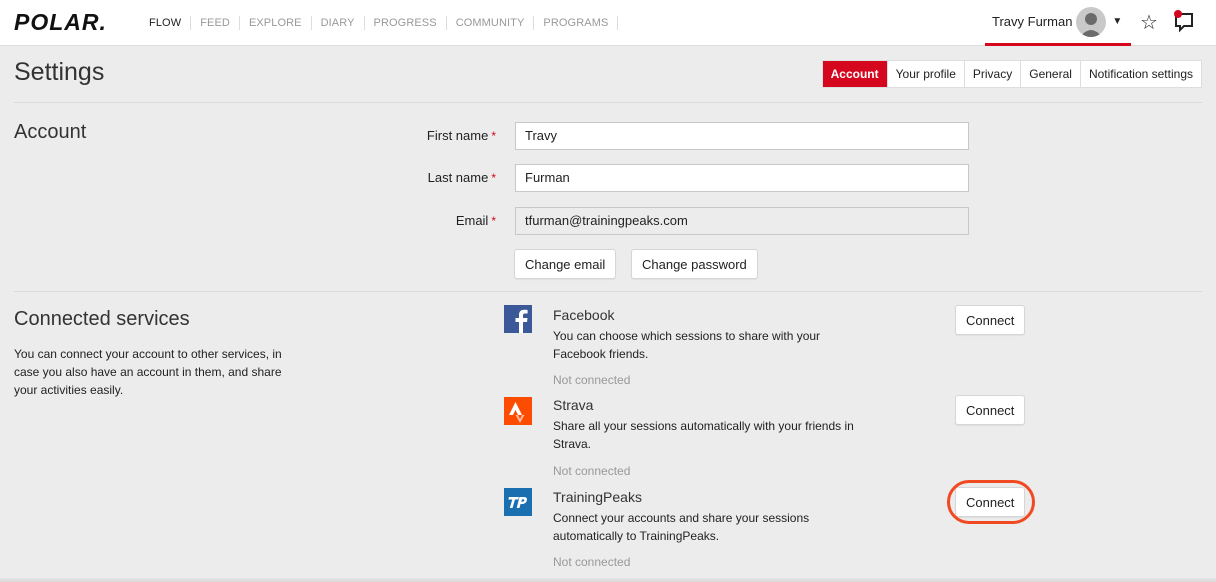 The width and height of the screenshot is (1216, 582). Describe the element at coordinates (491, 23) in the screenshot. I see `nav-community: COMMUNITY` at that location.